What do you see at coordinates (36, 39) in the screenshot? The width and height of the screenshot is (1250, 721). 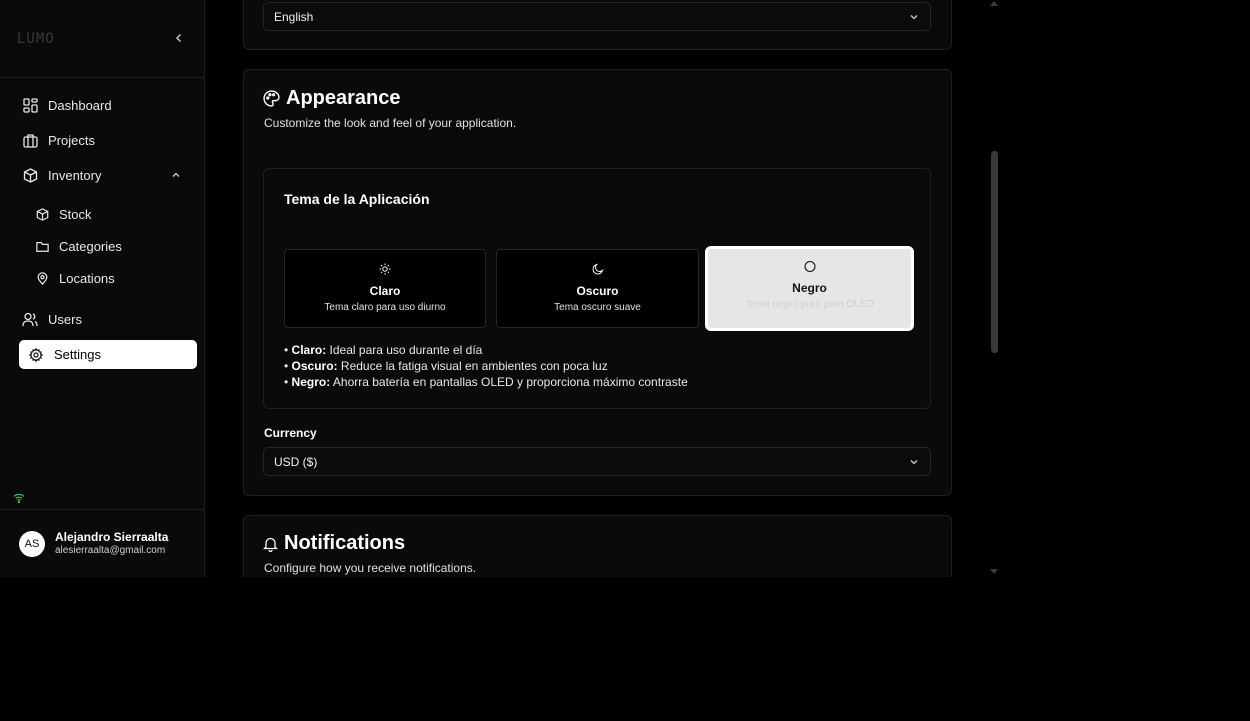 I see `app-logo: LUMO` at bounding box center [36, 39].